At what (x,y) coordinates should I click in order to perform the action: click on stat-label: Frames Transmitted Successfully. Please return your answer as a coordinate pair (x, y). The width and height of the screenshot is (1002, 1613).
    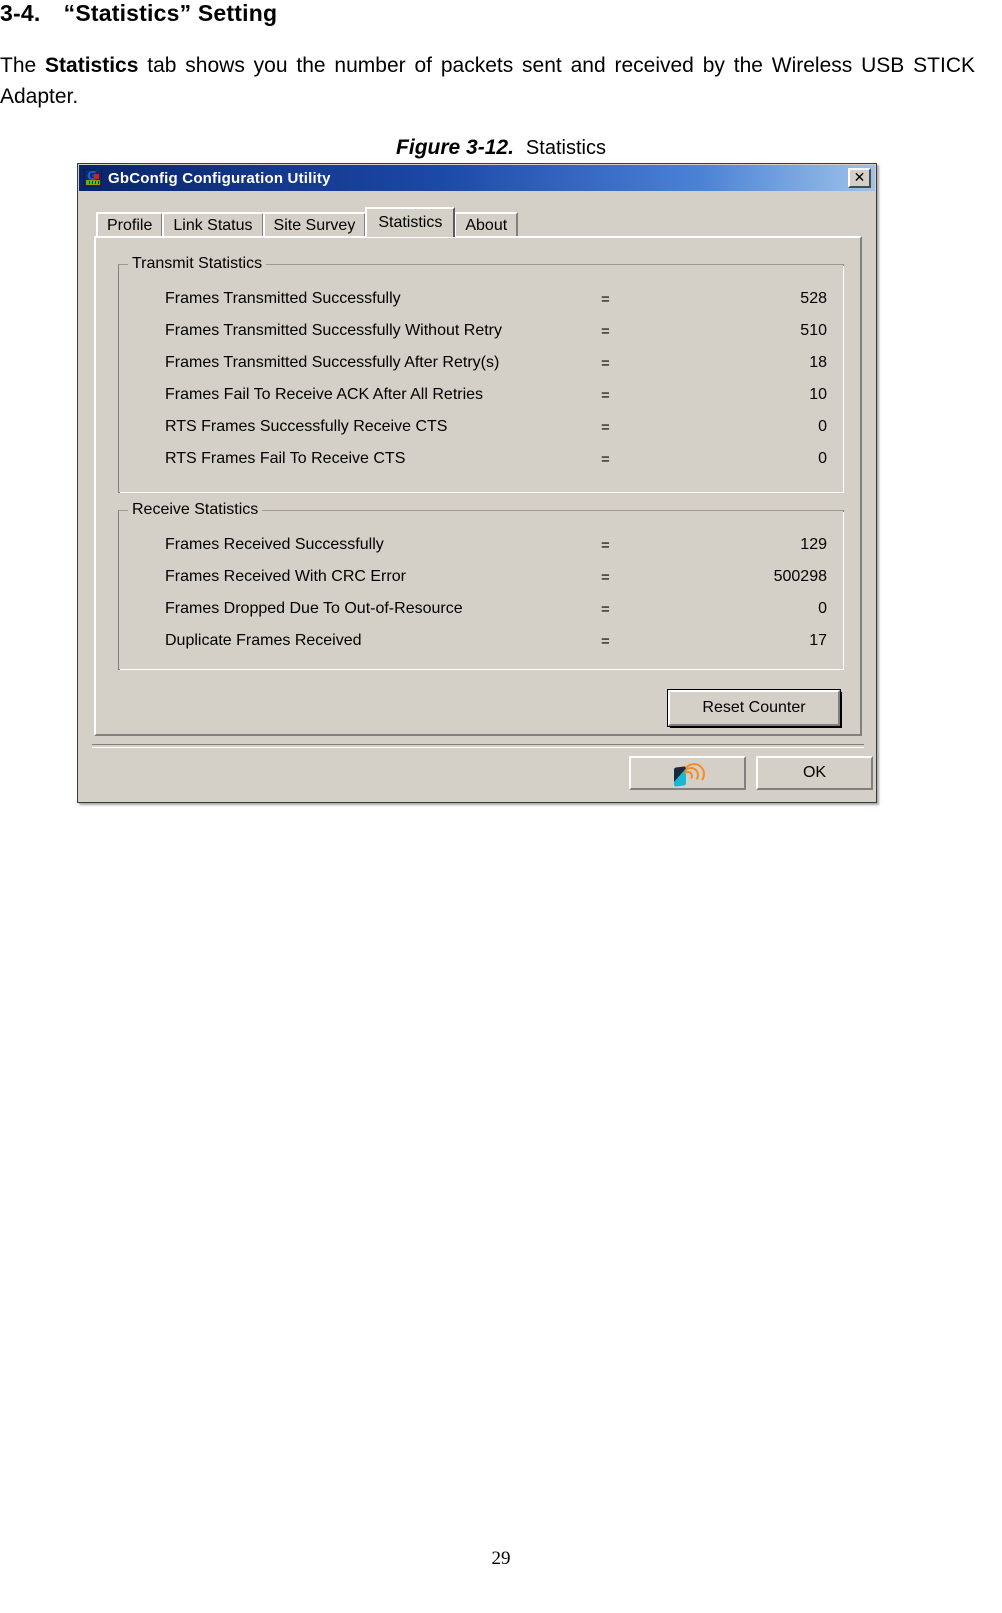
    Looking at the image, I should click on (283, 298).